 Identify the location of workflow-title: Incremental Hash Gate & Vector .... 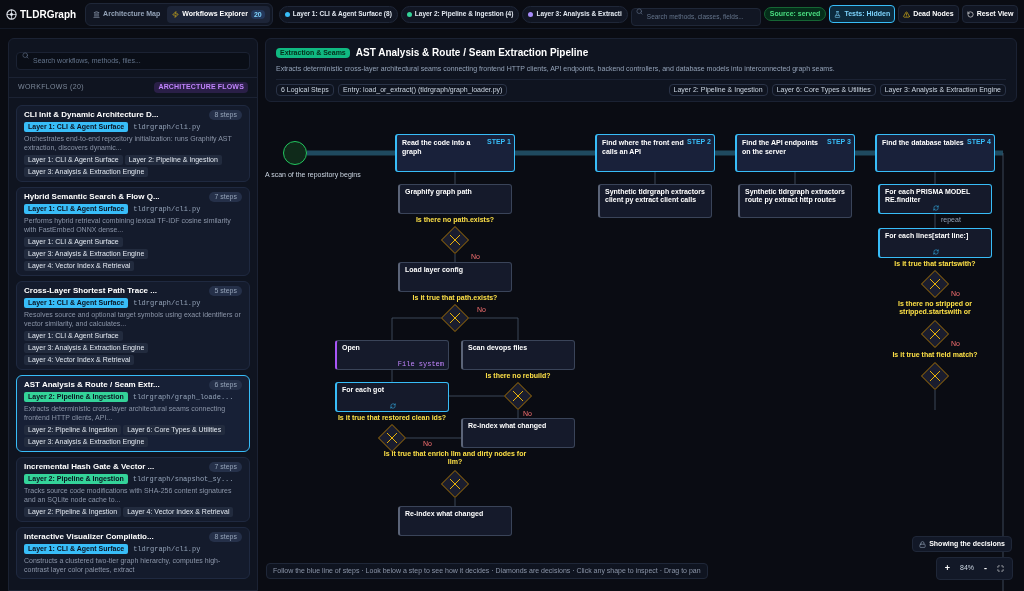
(89, 466).